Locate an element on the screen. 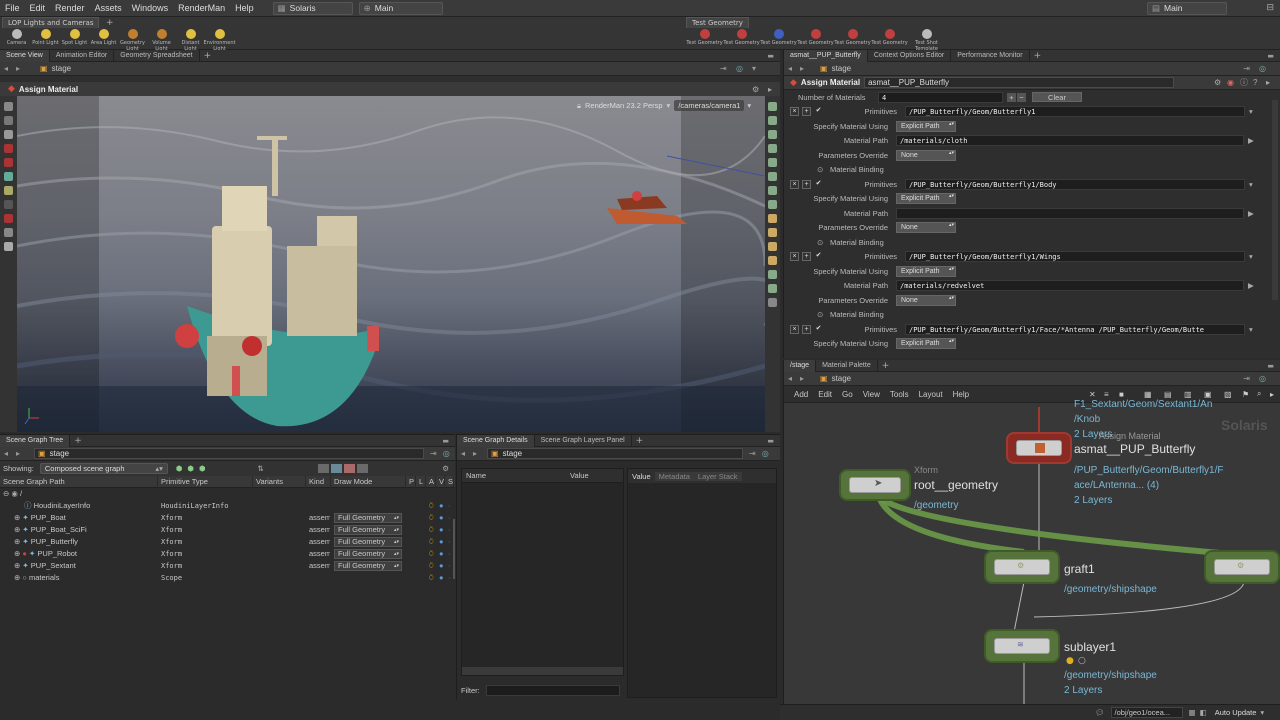 This screenshot has height=720, width=1280. tab-scene-graph-tree: Scene Graph Tree is located at coordinates (35, 440).